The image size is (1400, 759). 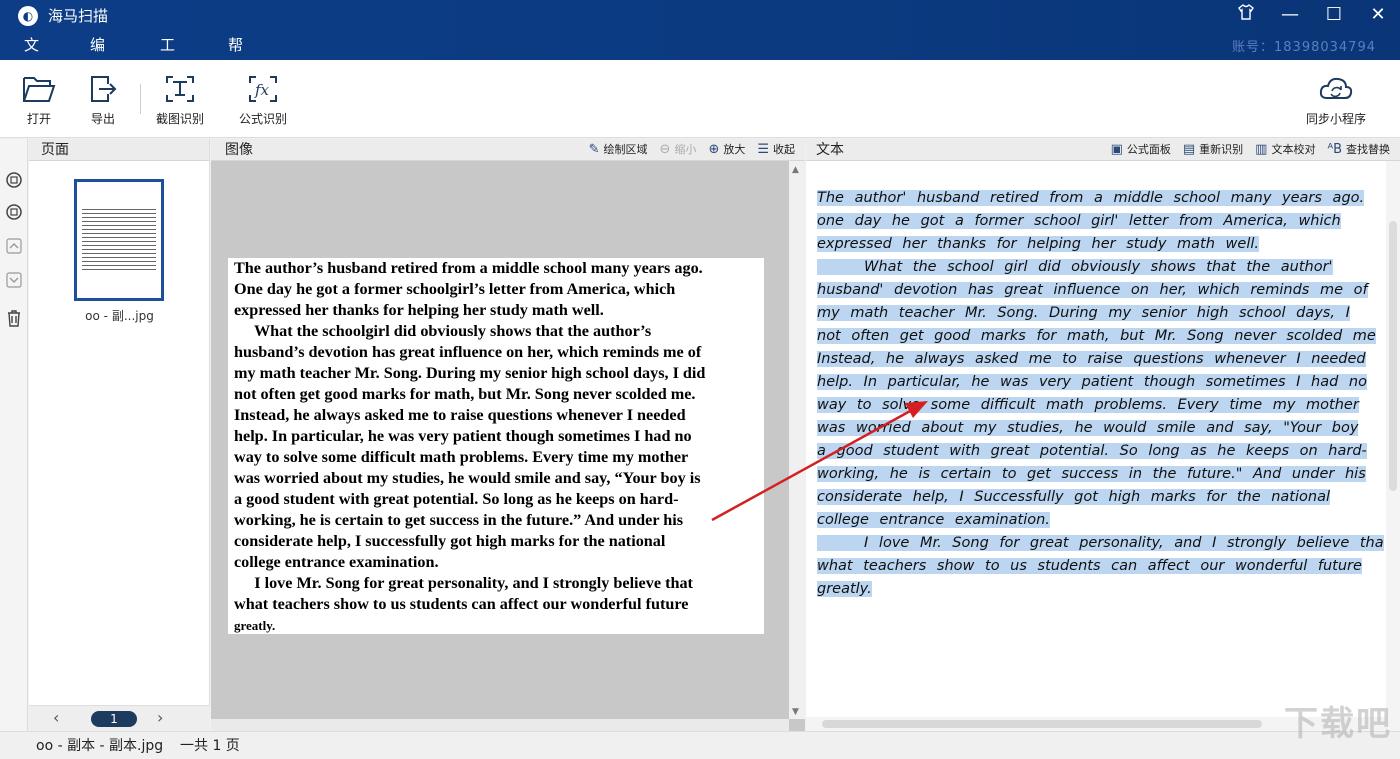 What do you see at coordinates (734, 149) in the screenshot?
I see `zoom-in-label: 放大` at bounding box center [734, 149].